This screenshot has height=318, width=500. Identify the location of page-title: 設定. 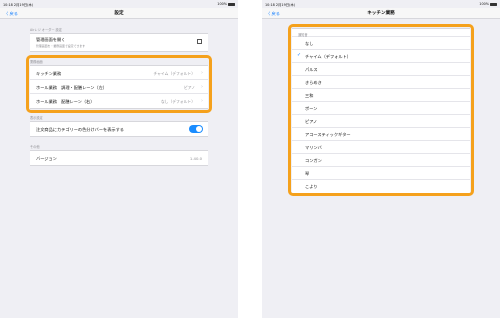
(119, 14).